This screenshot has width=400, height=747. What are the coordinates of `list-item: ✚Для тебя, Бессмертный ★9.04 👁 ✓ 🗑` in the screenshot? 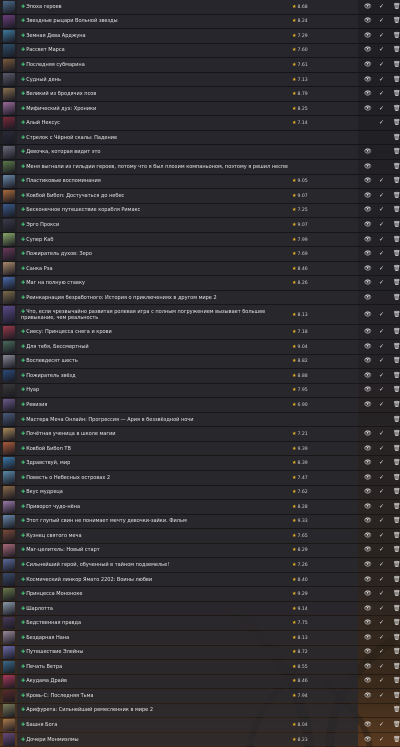 It's located at (200, 347).